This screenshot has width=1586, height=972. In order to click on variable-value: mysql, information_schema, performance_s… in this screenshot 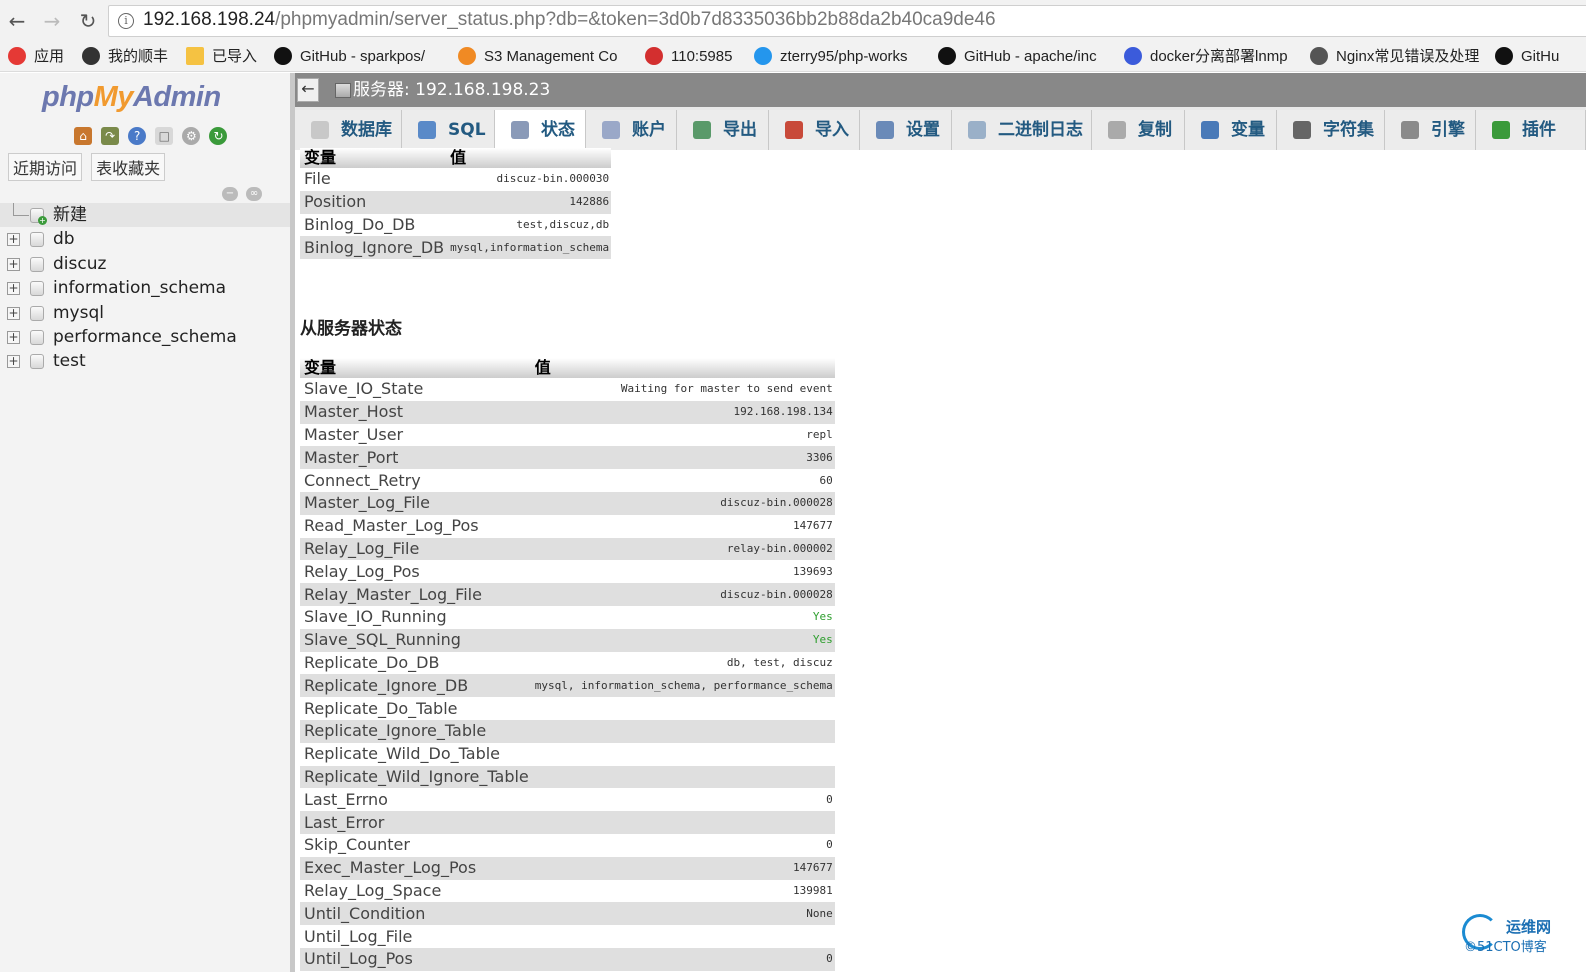, I will do `click(682, 686)`.